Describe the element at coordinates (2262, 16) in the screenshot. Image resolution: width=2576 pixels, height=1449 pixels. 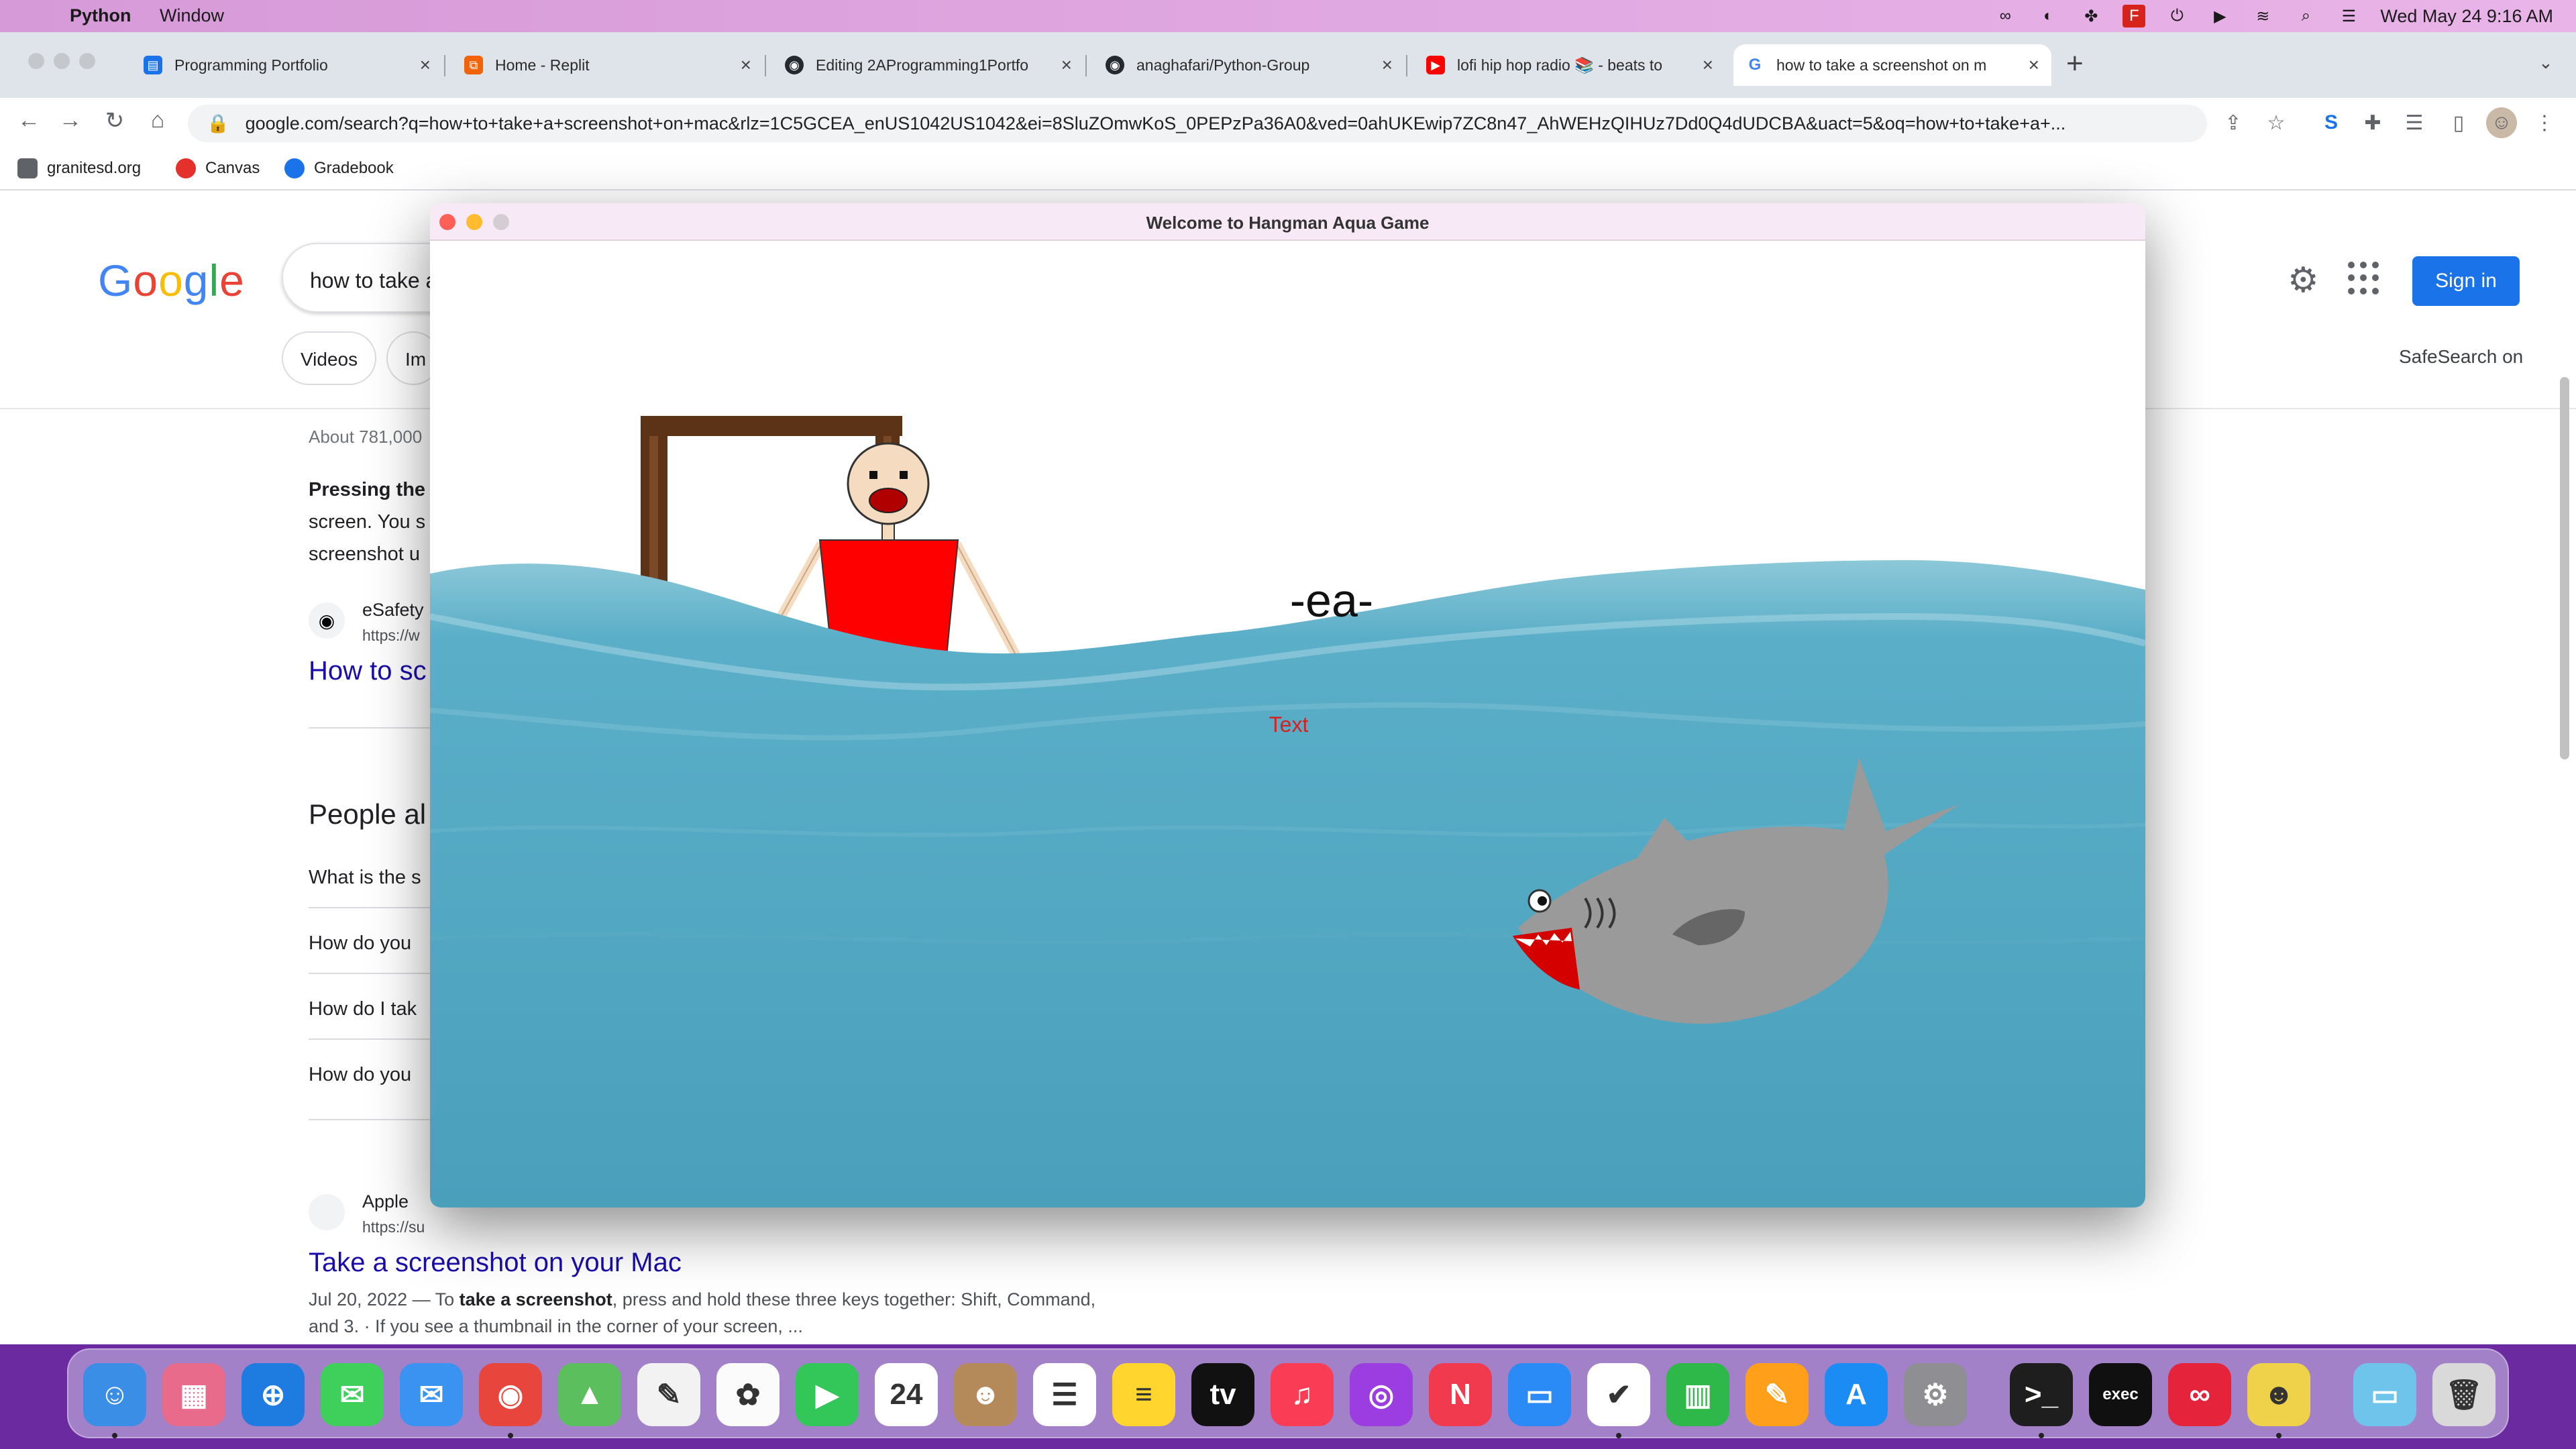
I see `wifi-icon: ≋` at that location.